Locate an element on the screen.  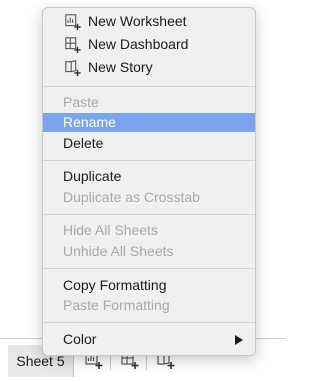
menu-item-label: New Dashboard is located at coordinates (138, 44).